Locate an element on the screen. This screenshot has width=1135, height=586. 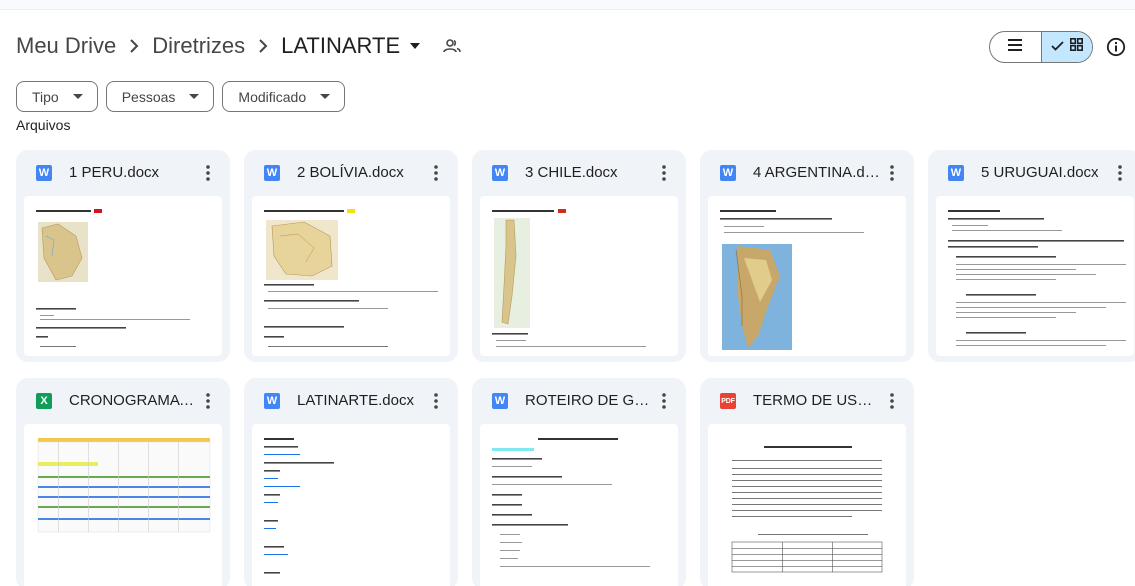
filter-chips: Tipo Pessoas Modificado is located at coordinates (181, 96).